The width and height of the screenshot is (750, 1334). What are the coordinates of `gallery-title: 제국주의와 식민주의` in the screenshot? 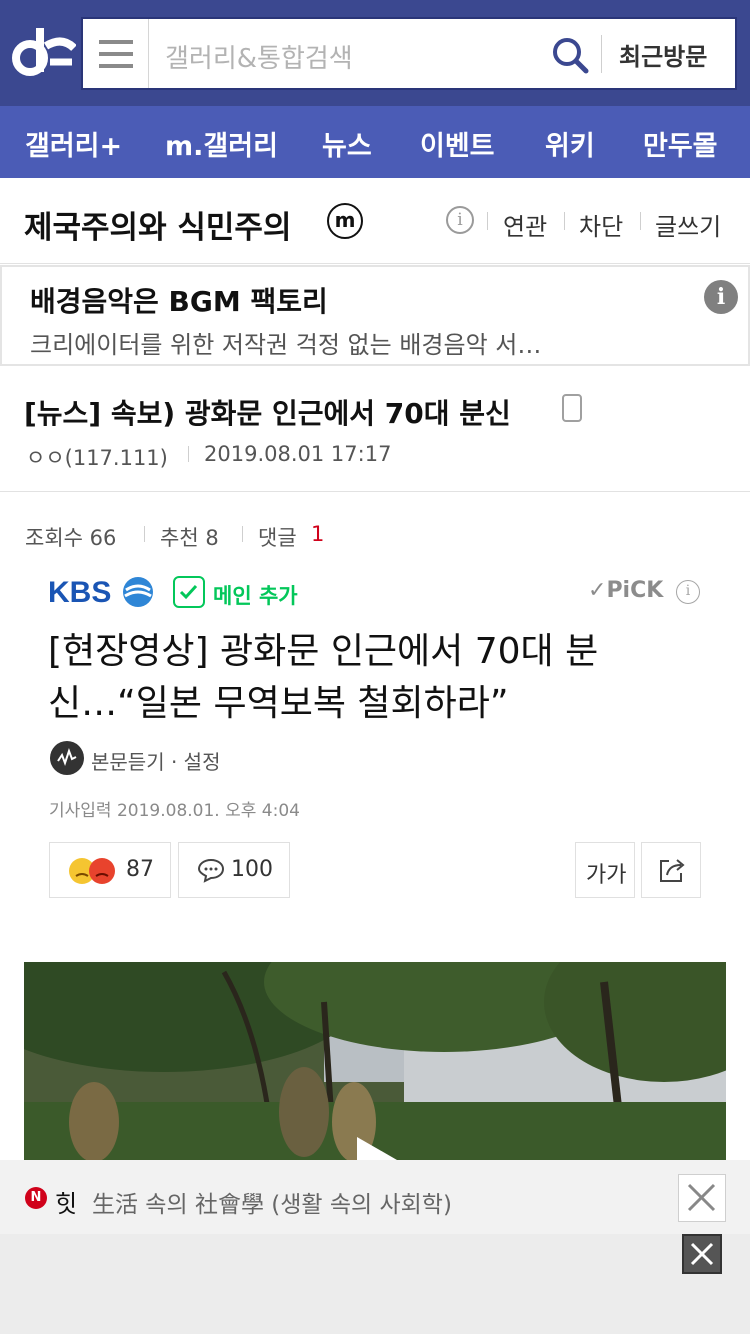 It's located at (157, 224).